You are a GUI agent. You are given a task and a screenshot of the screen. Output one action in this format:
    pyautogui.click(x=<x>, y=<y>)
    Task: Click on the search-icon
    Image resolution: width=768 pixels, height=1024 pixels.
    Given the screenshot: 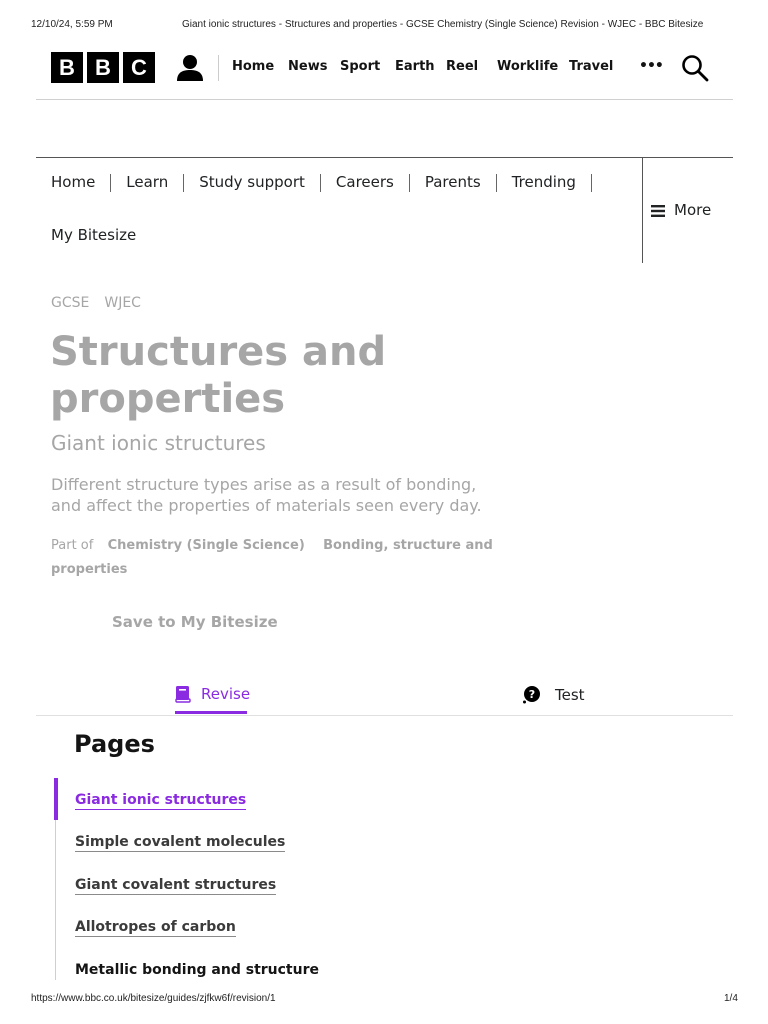 What is the action you would take?
    pyautogui.click(x=695, y=68)
    